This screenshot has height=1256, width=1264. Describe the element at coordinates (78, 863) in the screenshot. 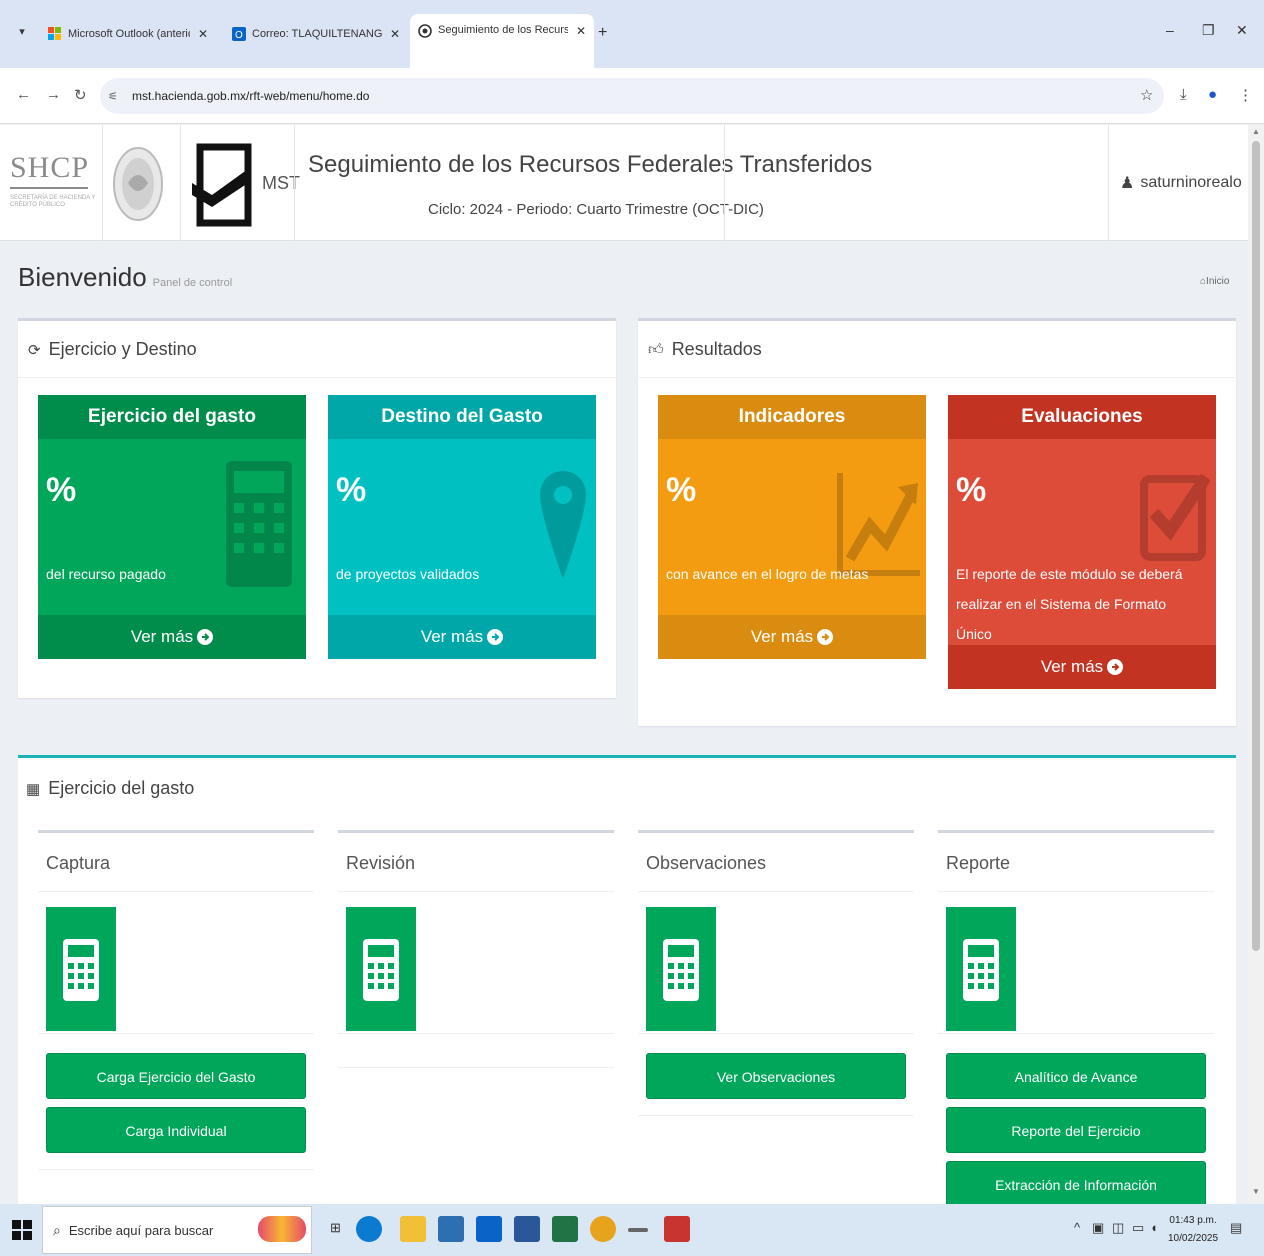

I see `column-title: Captura` at that location.